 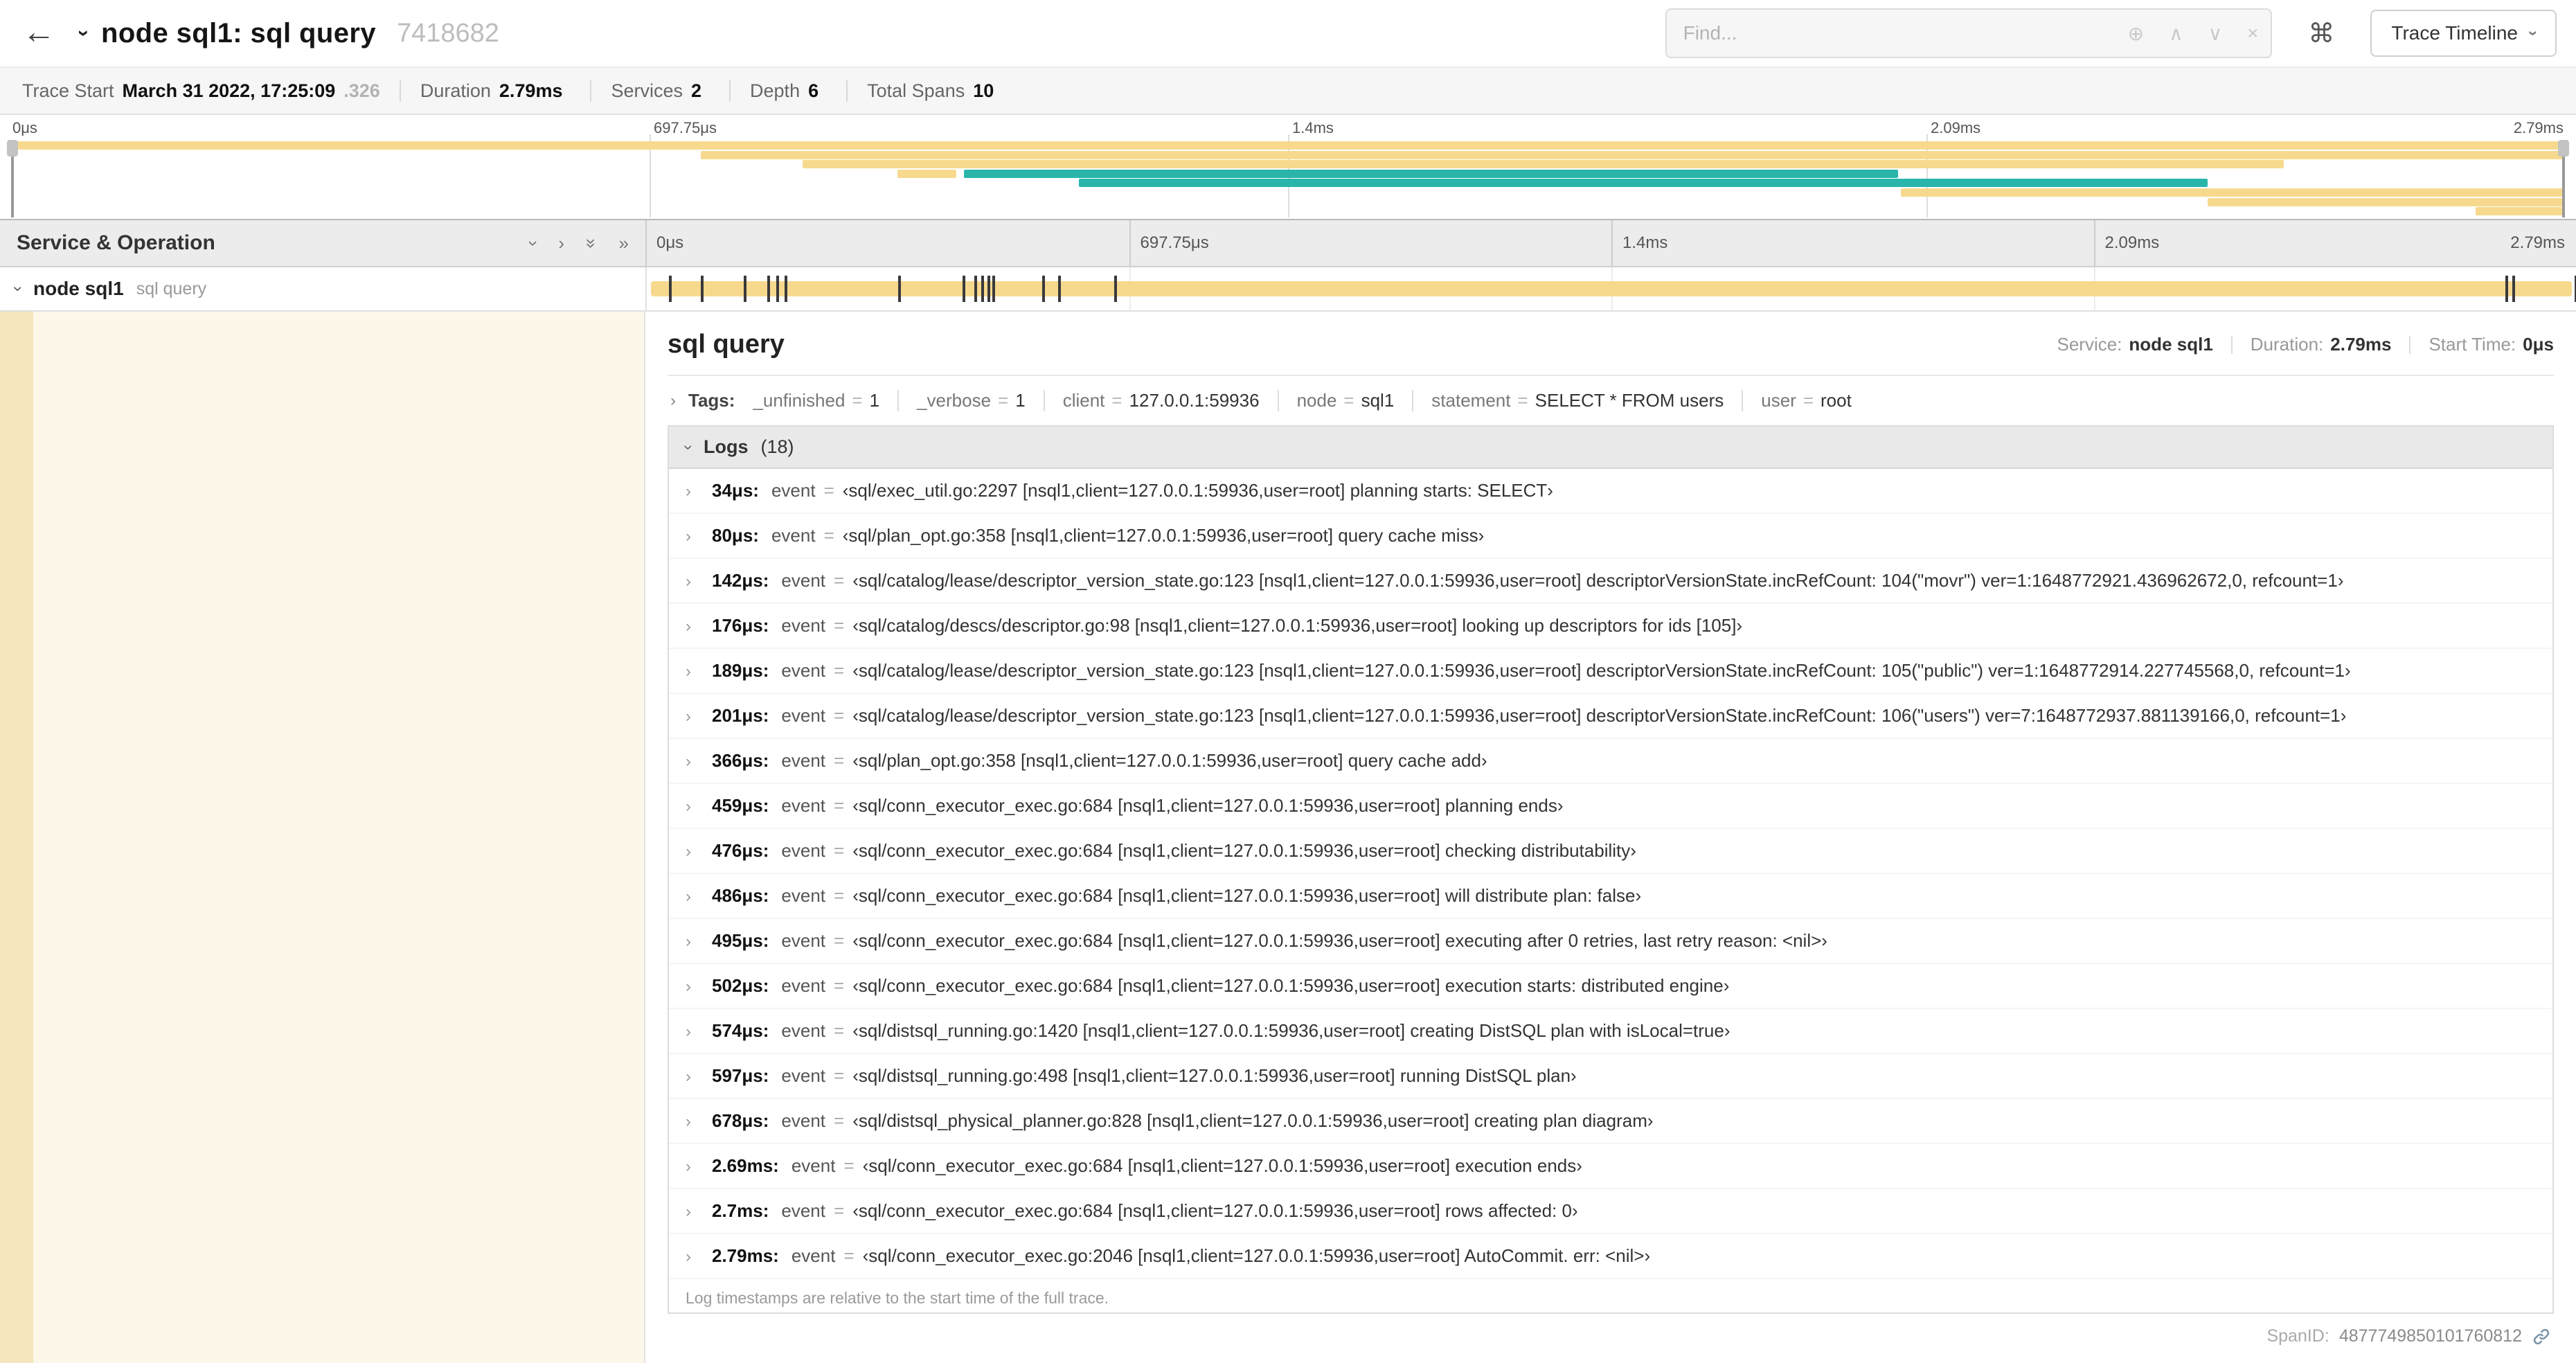 What do you see at coordinates (1891, 33) in the screenshot?
I see `find-input` at bounding box center [1891, 33].